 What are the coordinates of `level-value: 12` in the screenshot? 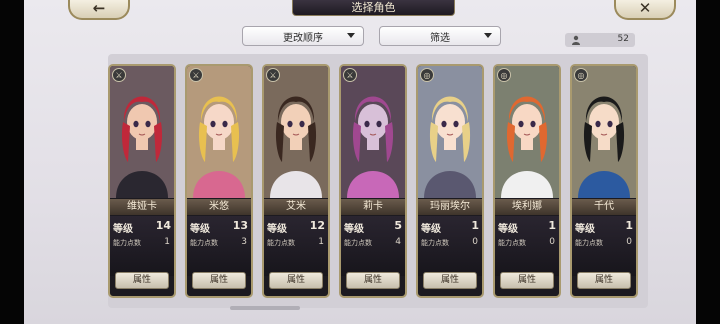 It's located at (317, 225).